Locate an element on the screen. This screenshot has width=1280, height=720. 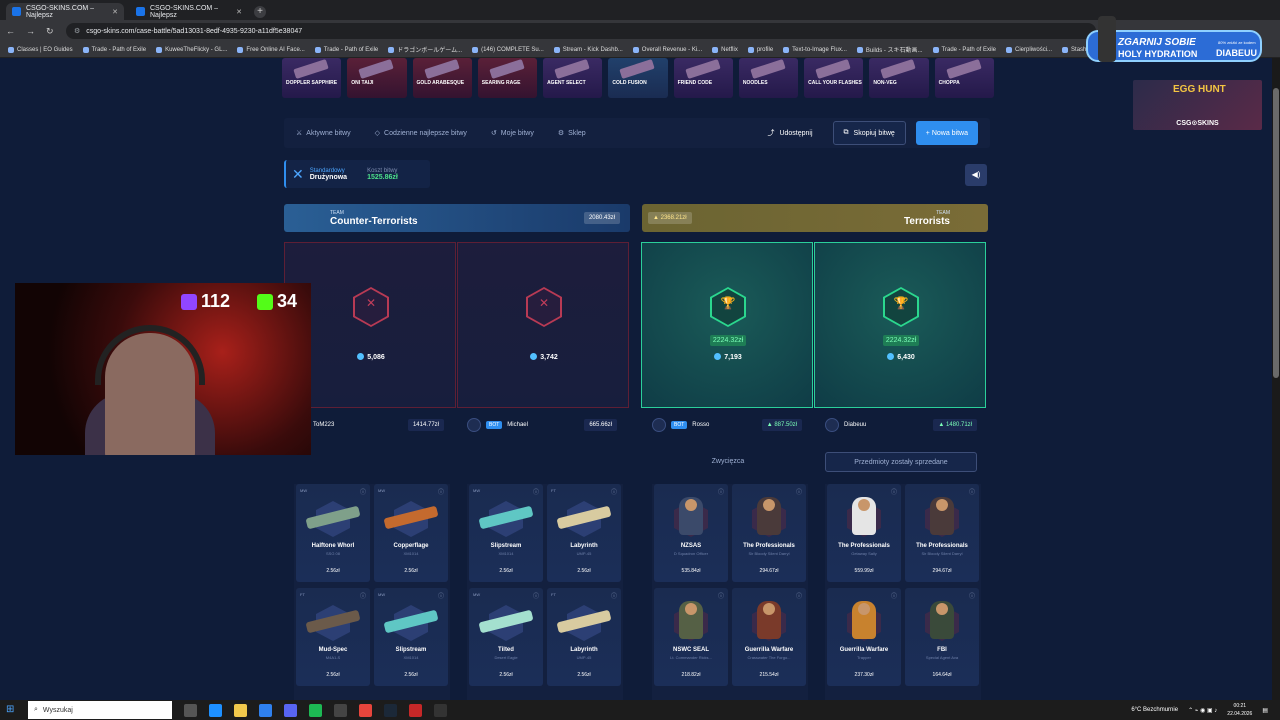
new-tab-button: + is located at coordinates (260, 12).